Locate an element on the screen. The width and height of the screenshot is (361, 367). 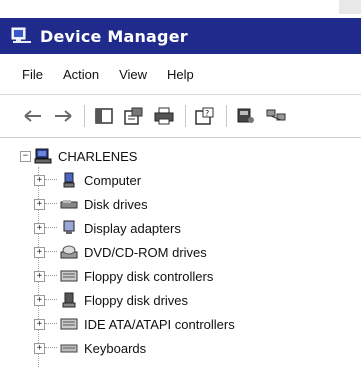
tree-root: − CHARLENES is located at coordinates (78, 156).